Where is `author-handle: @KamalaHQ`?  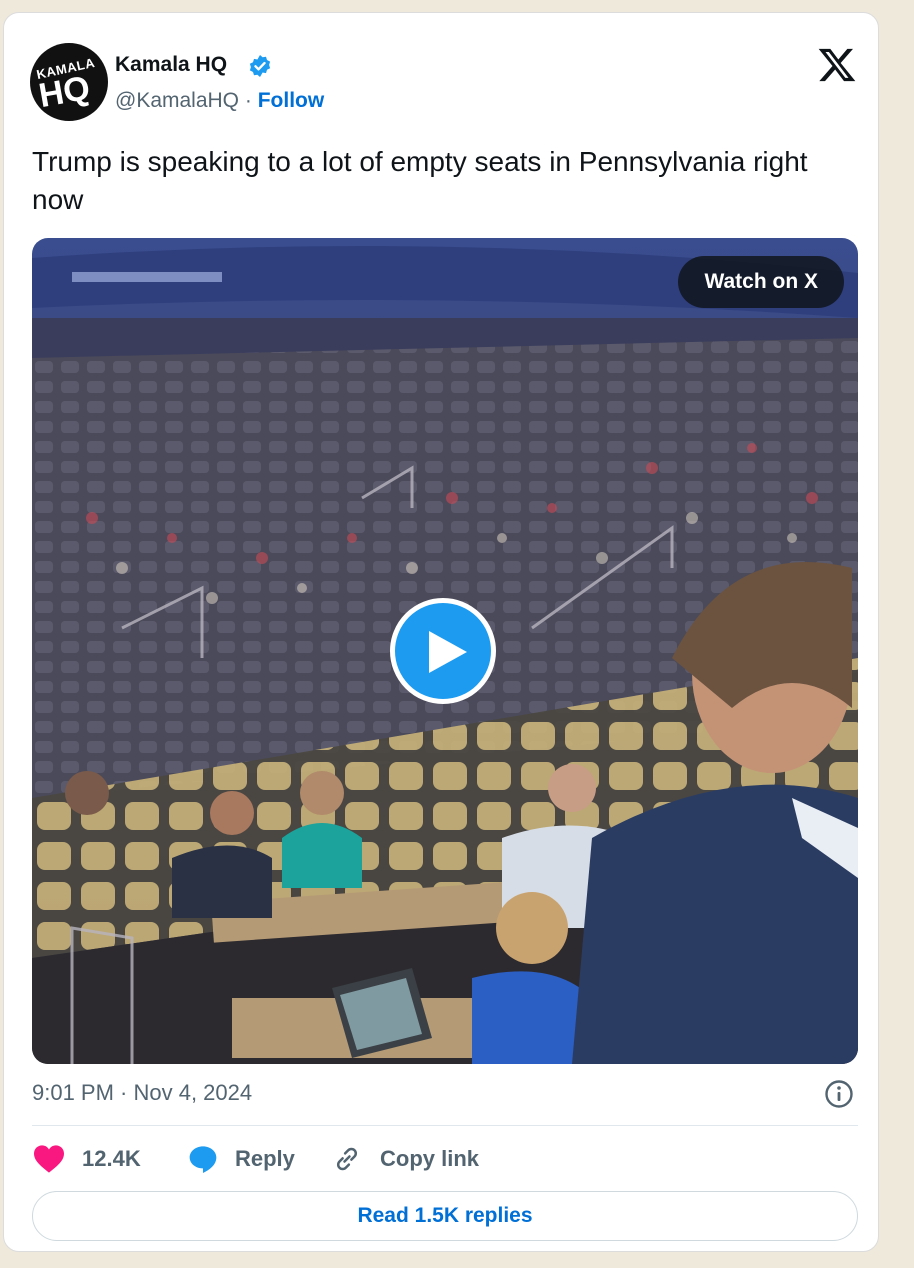
author-handle: @KamalaHQ is located at coordinates (177, 100).